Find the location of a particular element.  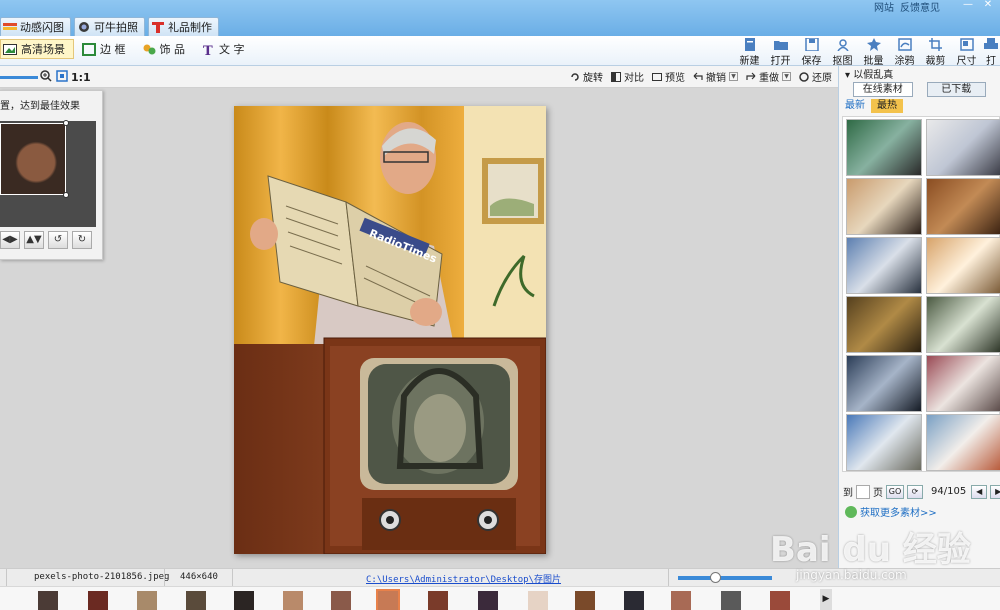

mode-hd-scene: 高清场景 is located at coordinates (37, 49).